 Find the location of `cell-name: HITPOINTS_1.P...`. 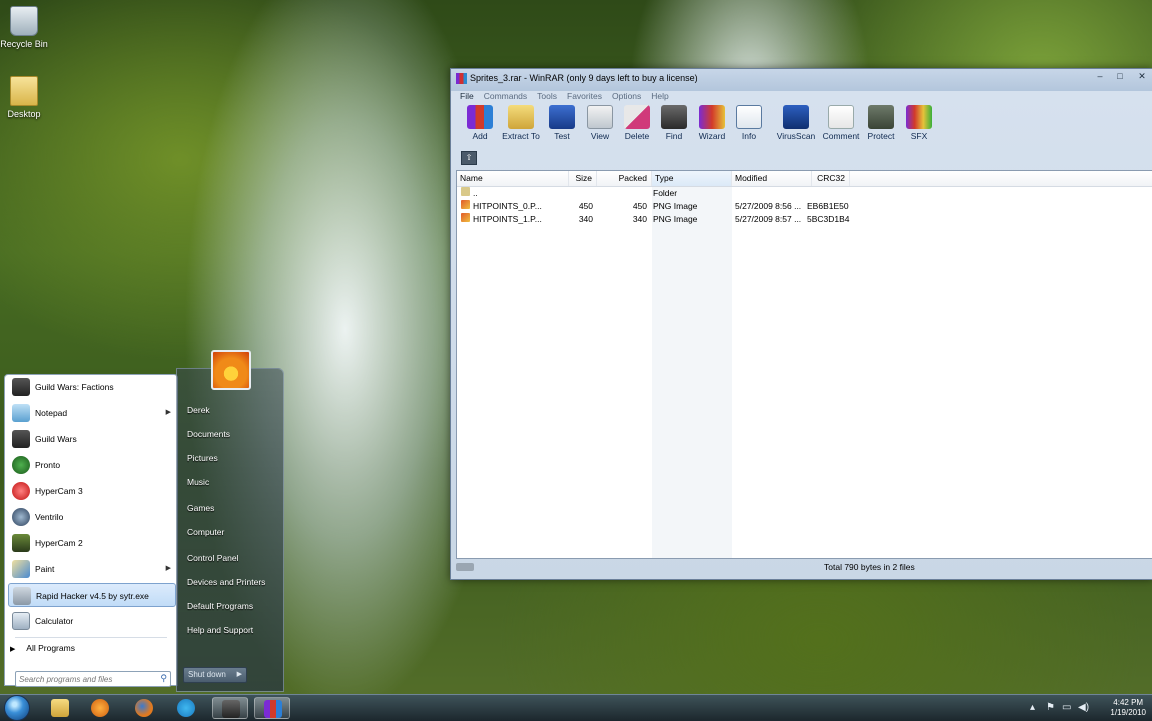

cell-name: HITPOINTS_1.P... is located at coordinates (507, 219).